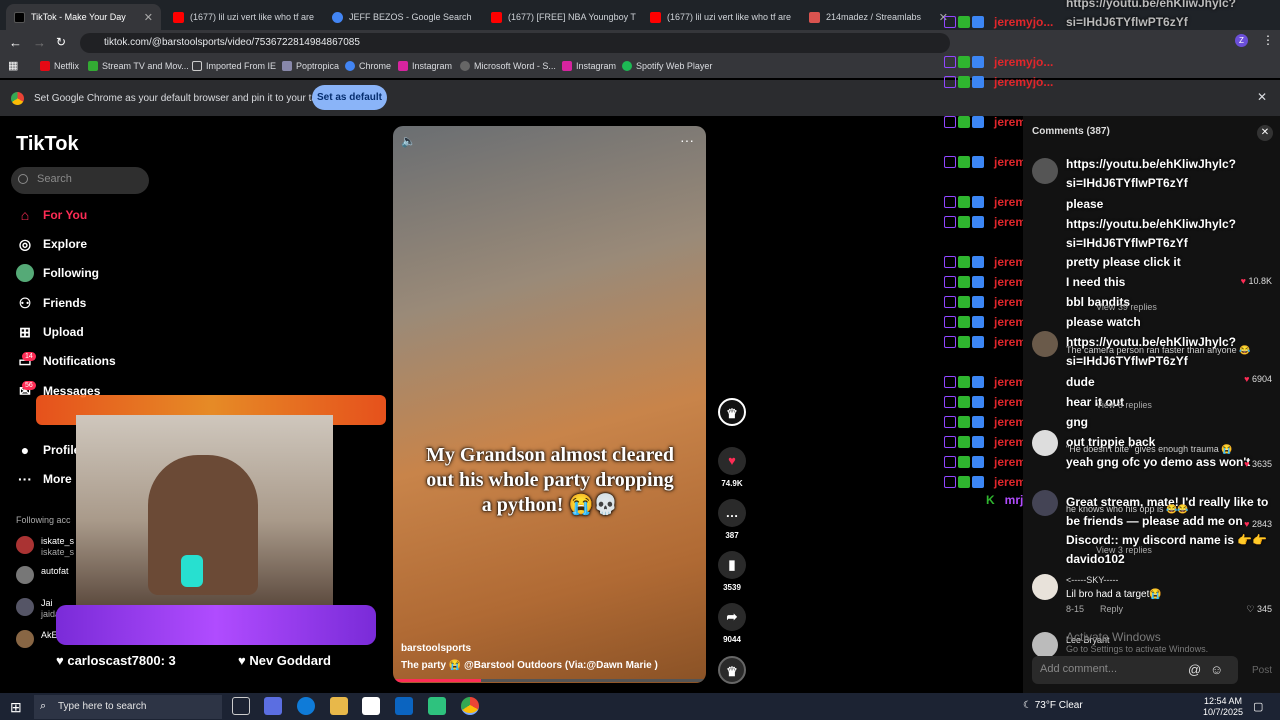 This screenshot has height=720, width=1280. What do you see at coordinates (719, 17) in the screenshot?
I see `tab-youtube-3: (1677) lil uzi vert like who tf are✕` at bounding box center [719, 17].